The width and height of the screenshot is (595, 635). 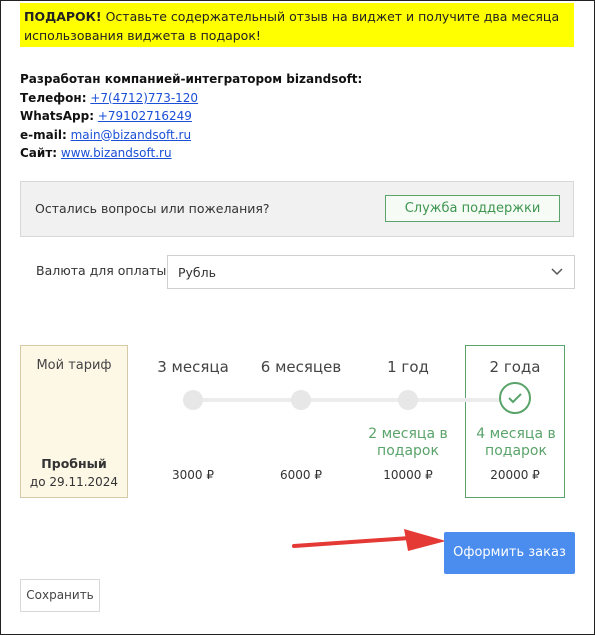 I want to click on chevron-down-icon, so click(x=557, y=272).